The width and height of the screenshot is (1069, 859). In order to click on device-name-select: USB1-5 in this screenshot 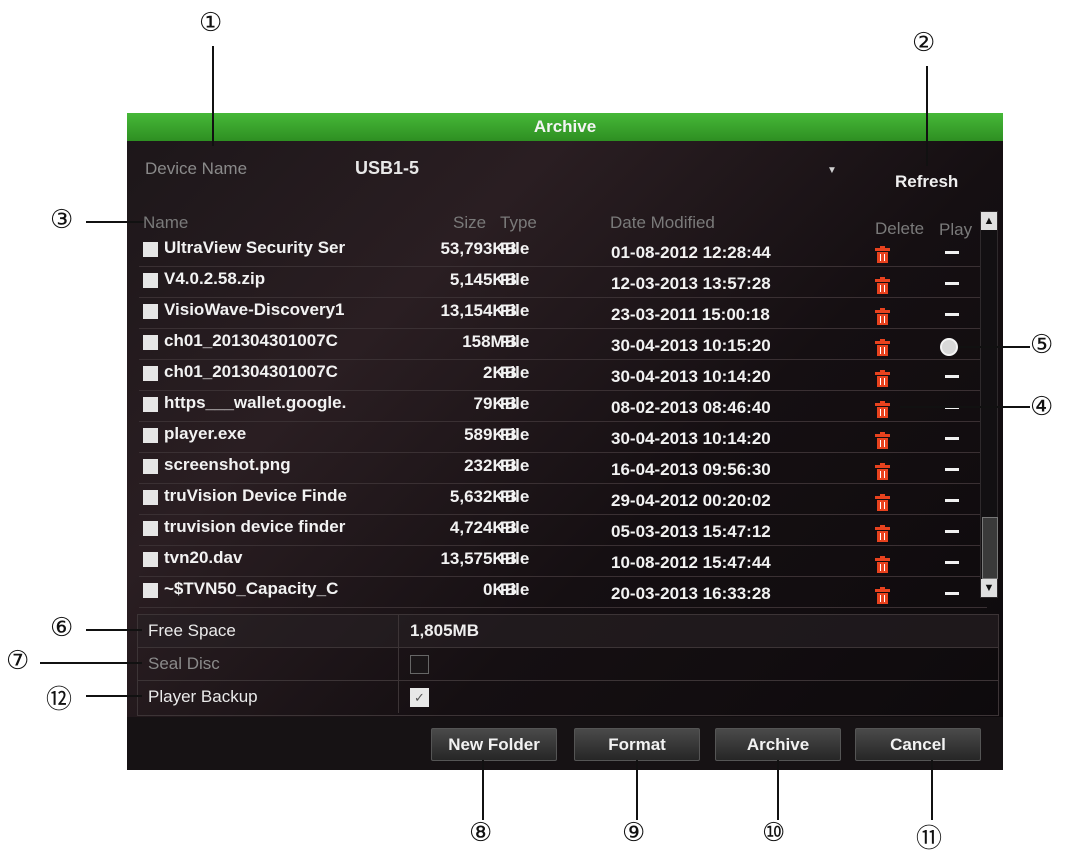, I will do `click(387, 168)`.